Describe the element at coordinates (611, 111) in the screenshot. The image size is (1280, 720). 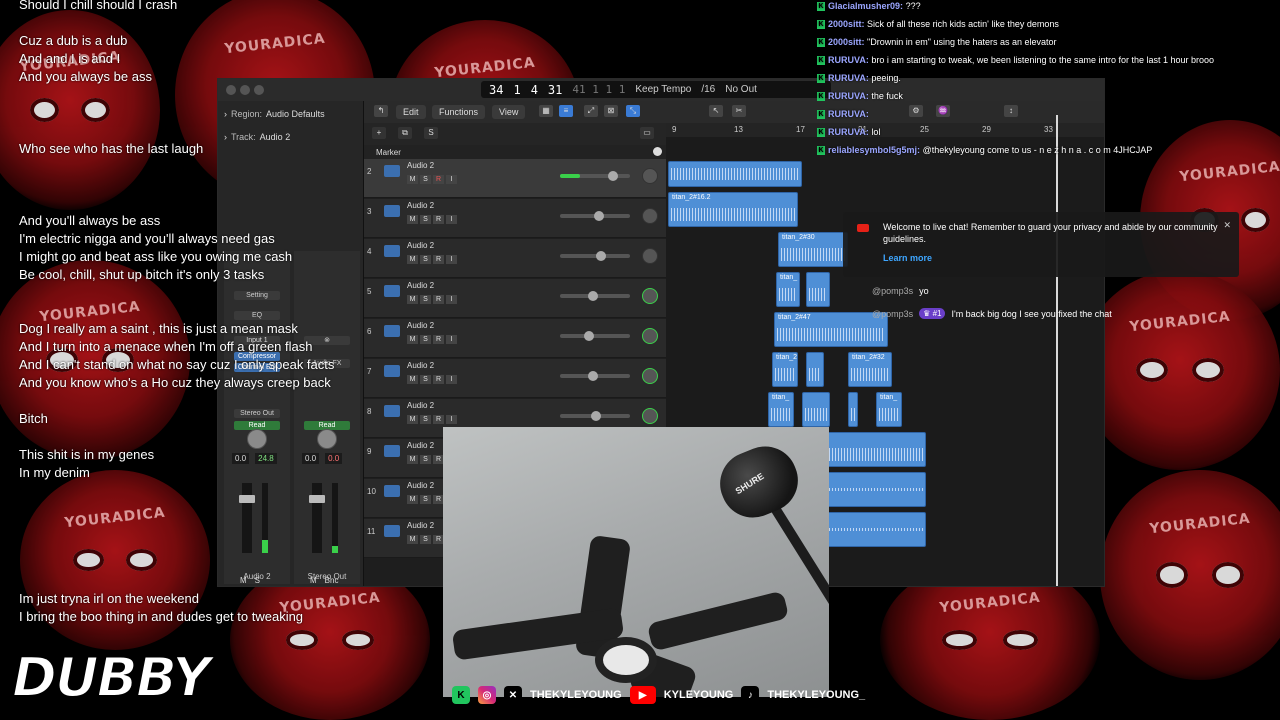
I see `zoom-fit-icon: ⊠` at that location.